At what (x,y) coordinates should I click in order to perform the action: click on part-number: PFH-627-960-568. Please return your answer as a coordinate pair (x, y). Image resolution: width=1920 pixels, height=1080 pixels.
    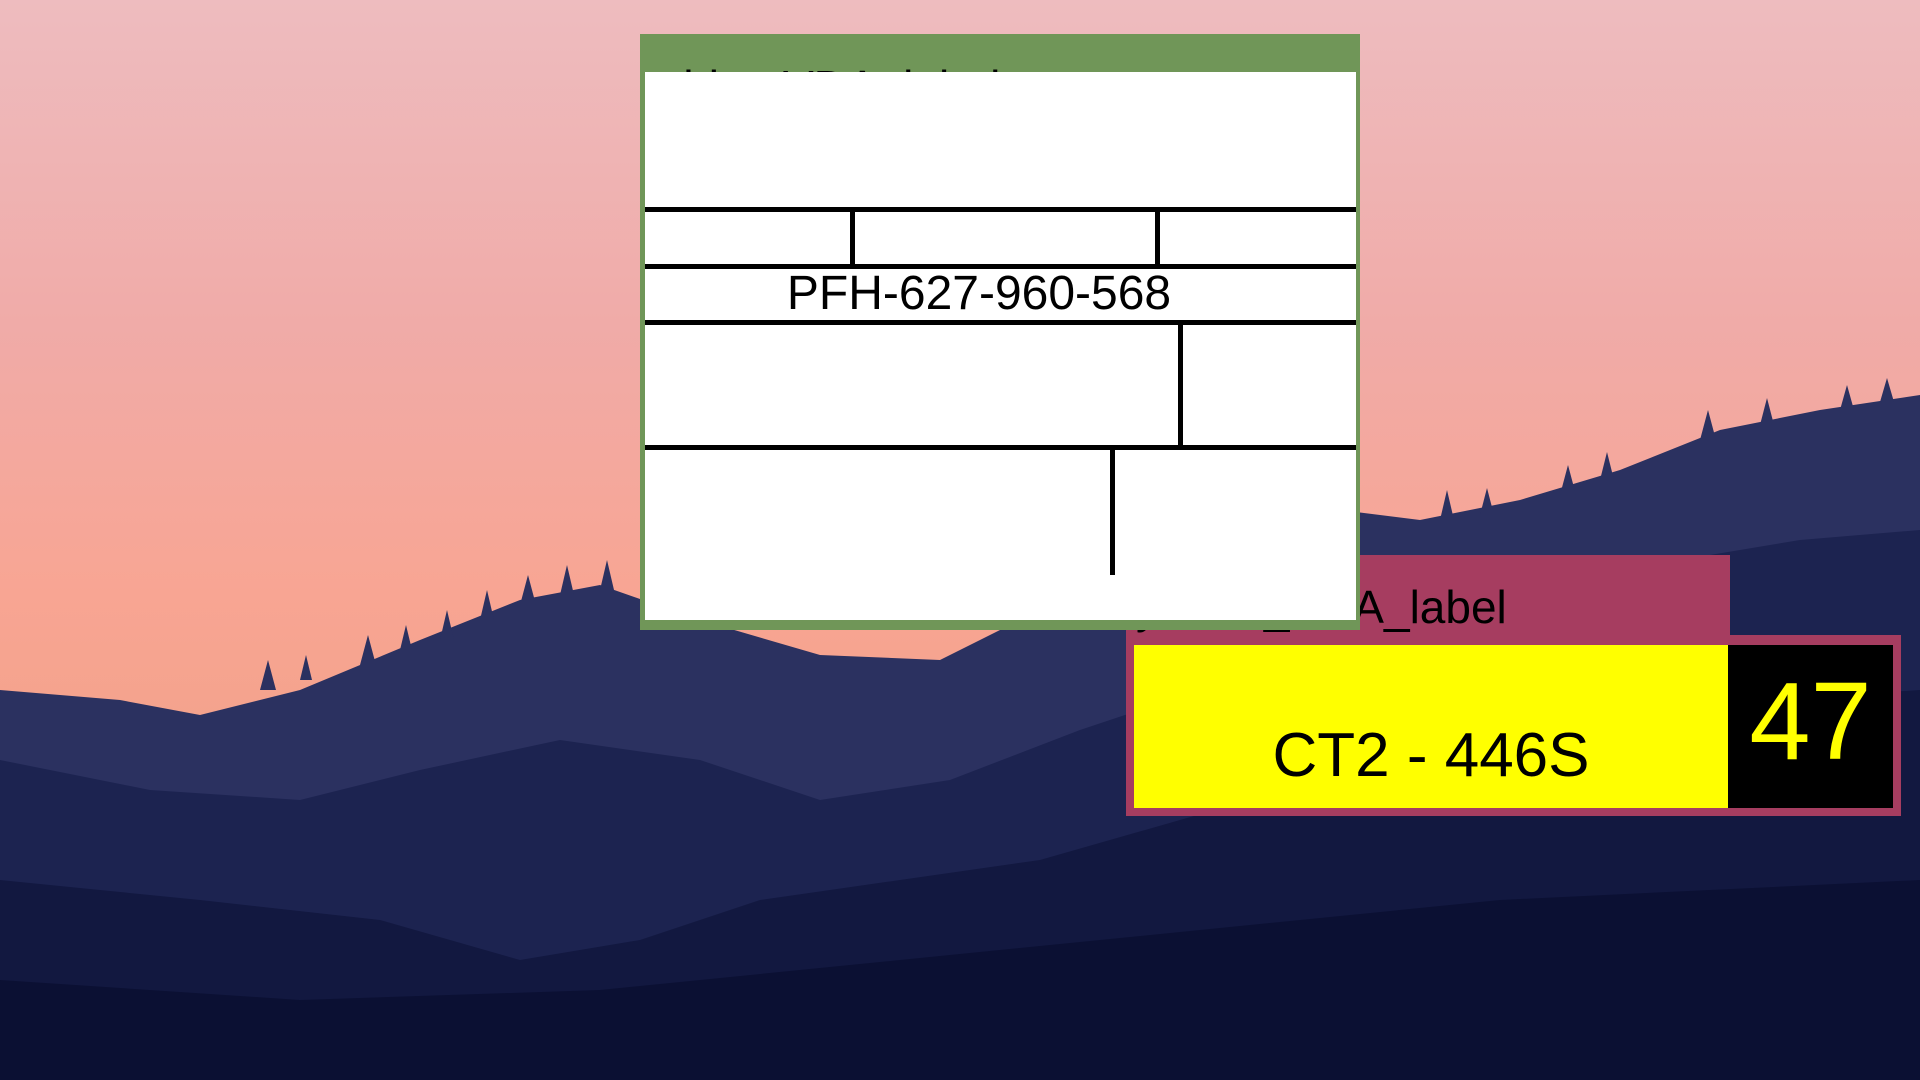
    Looking at the image, I should click on (979, 293).